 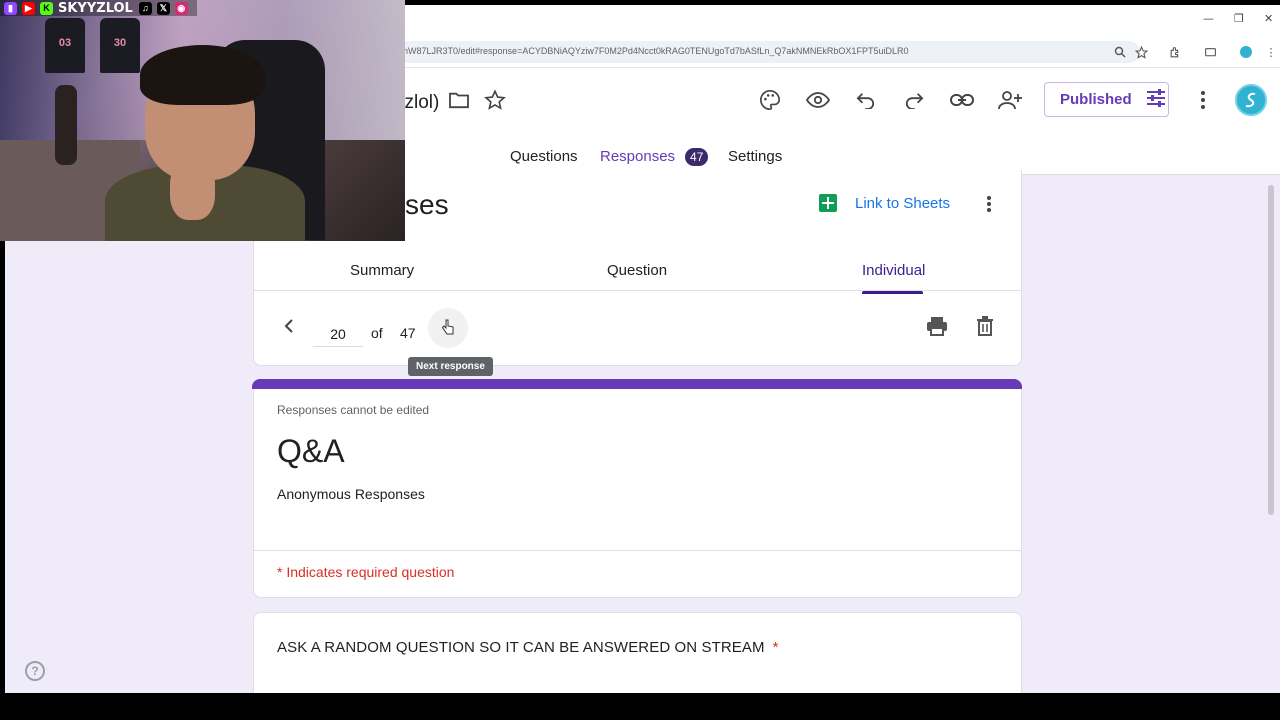 I want to click on social-bar: ▮ ▶ K SKYYZLOL ♫ 𝕏 ◉, so click(x=98, y=8).